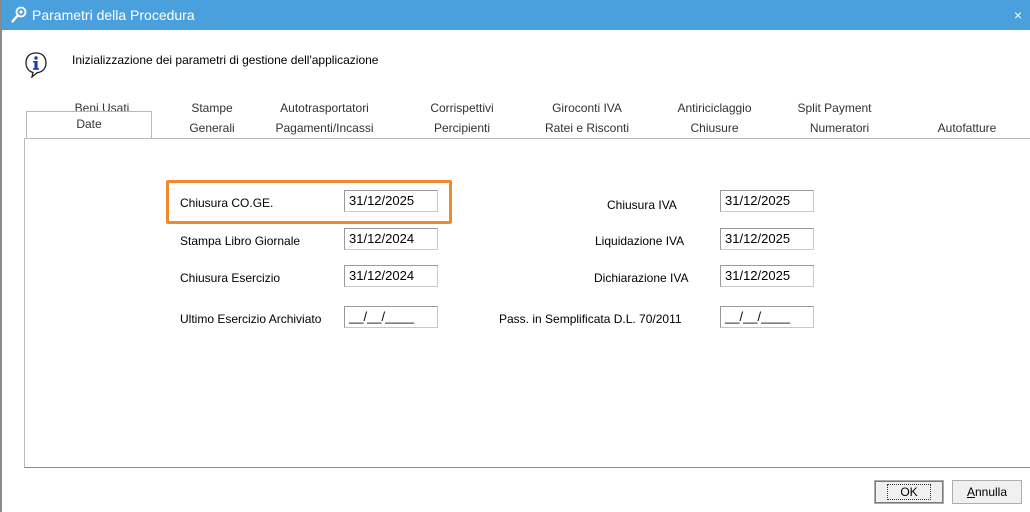 This screenshot has height=512, width=1030. I want to click on label-chiusura-esercizio: Chiusura Esercizio, so click(230, 278).